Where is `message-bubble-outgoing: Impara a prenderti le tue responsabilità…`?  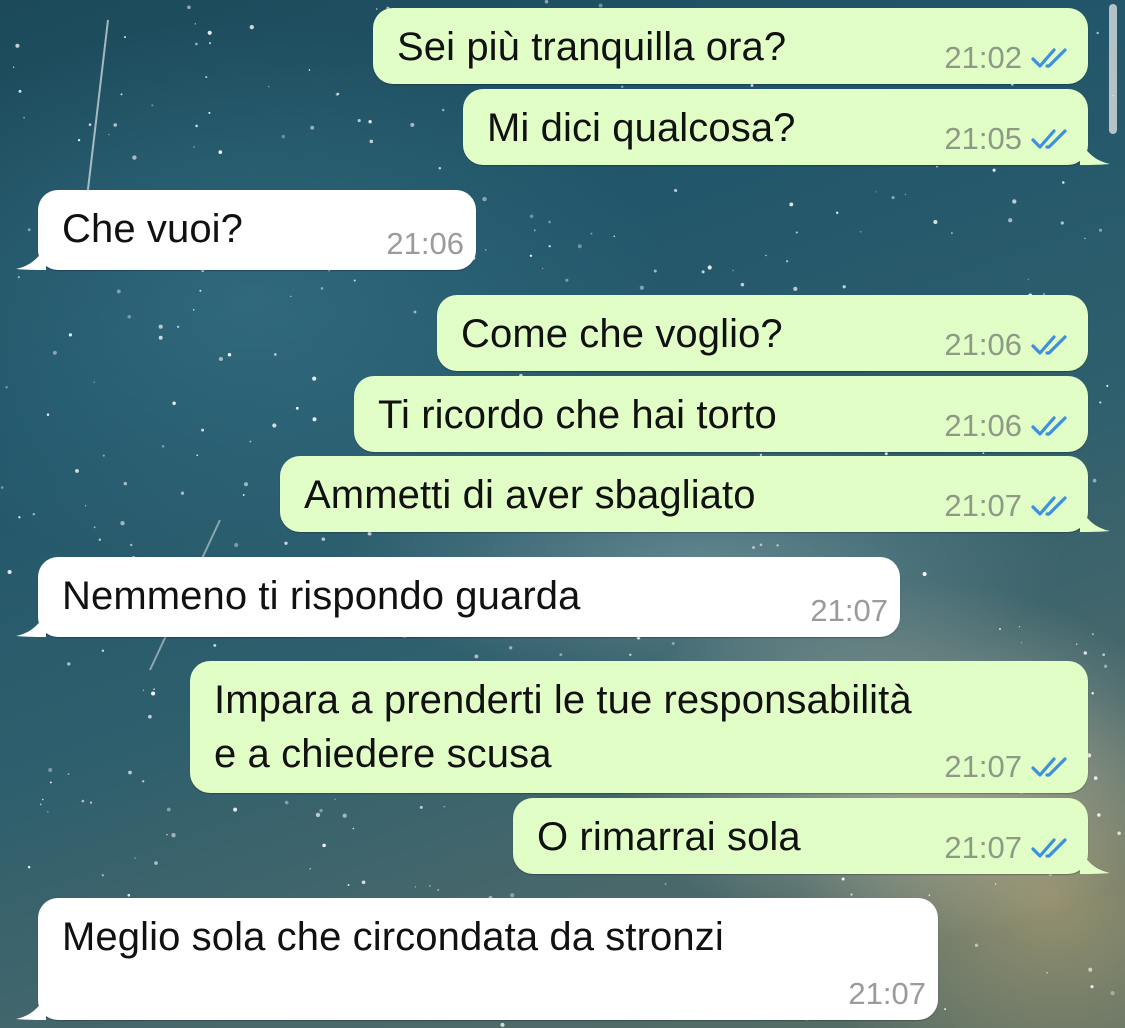 message-bubble-outgoing: Impara a prenderti le tue responsabilità… is located at coordinates (639, 727).